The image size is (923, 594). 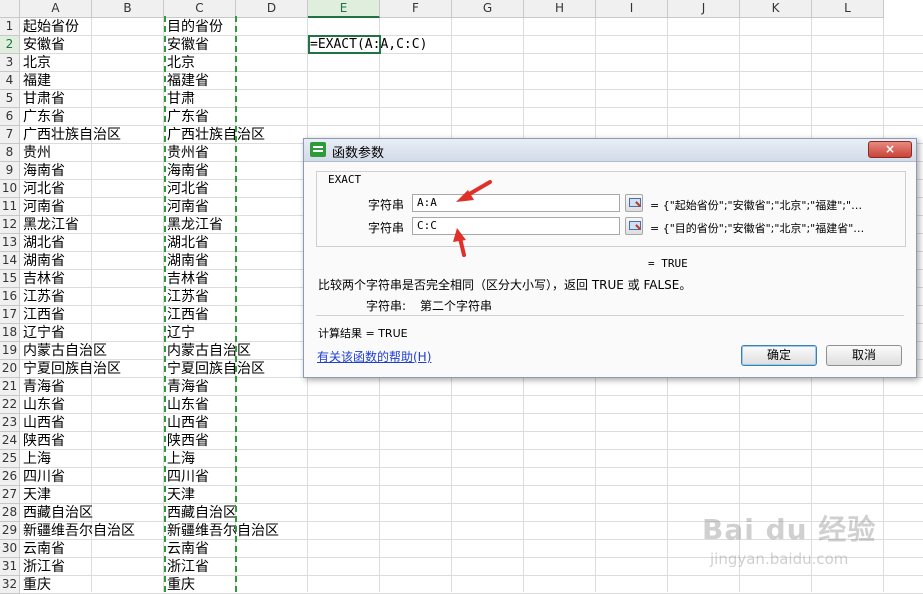 I want to click on cell-c: 广东省, so click(x=186, y=117).